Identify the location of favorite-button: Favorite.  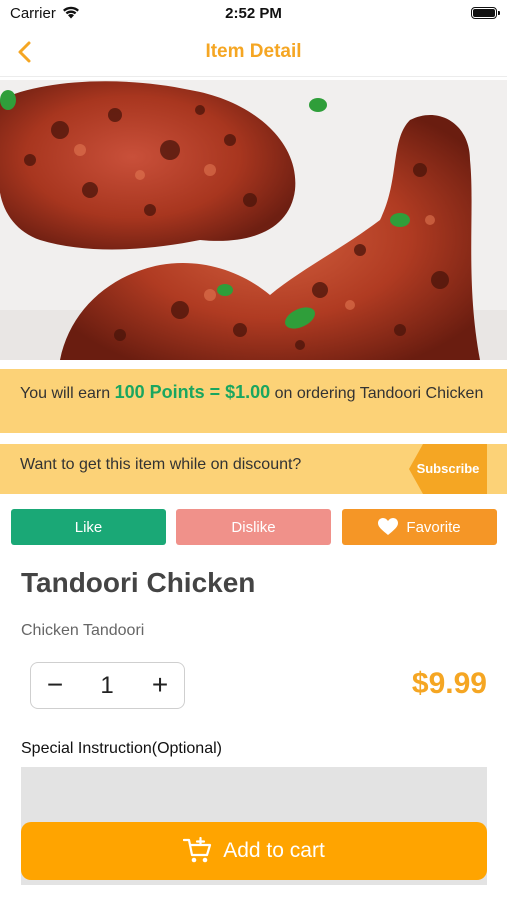
(419, 527).